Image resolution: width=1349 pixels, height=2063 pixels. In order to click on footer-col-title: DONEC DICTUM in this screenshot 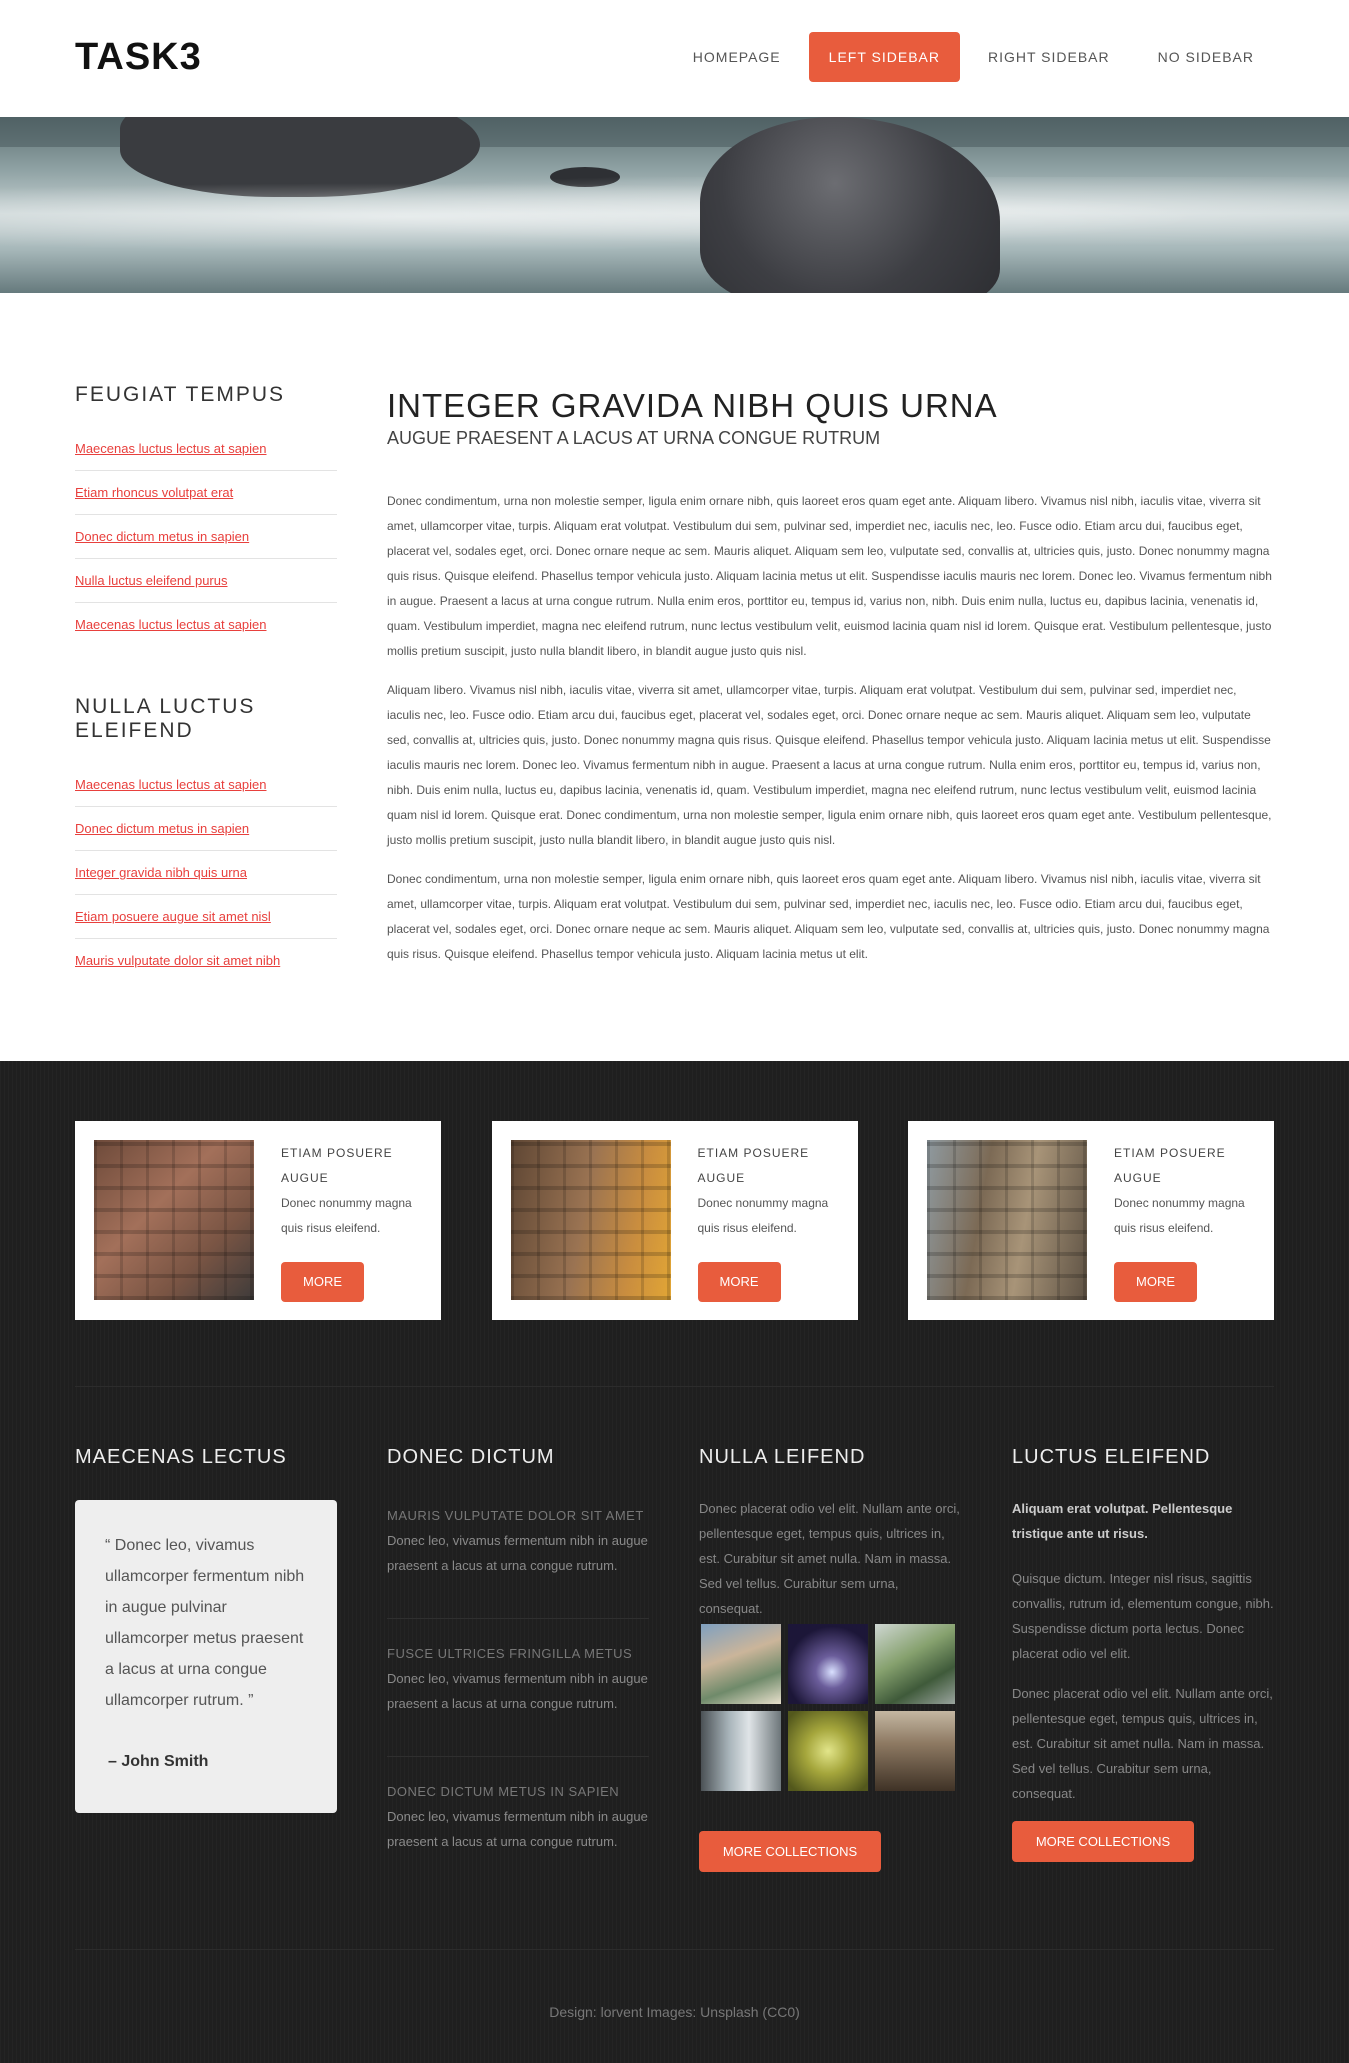, I will do `click(471, 1457)`.